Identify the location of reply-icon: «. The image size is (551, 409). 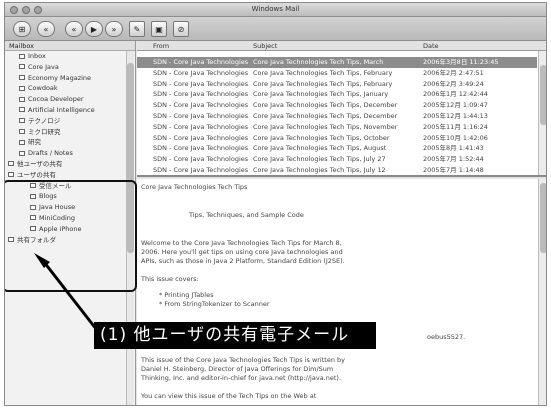
(46, 29).